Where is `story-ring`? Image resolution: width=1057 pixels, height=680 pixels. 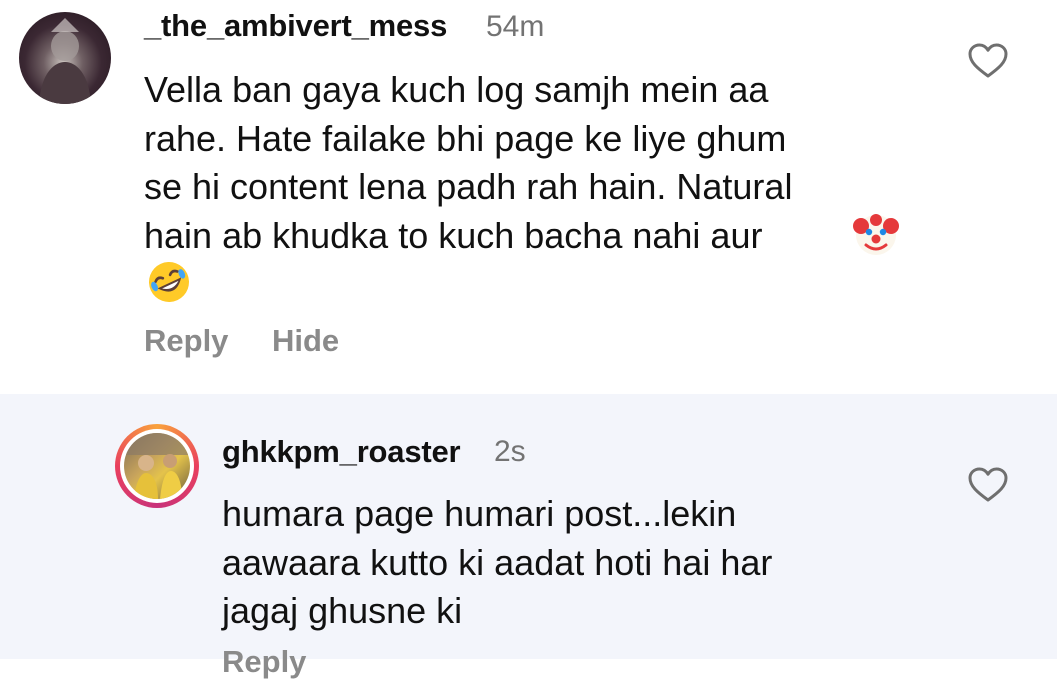
story-ring is located at coordinates (157, 466).